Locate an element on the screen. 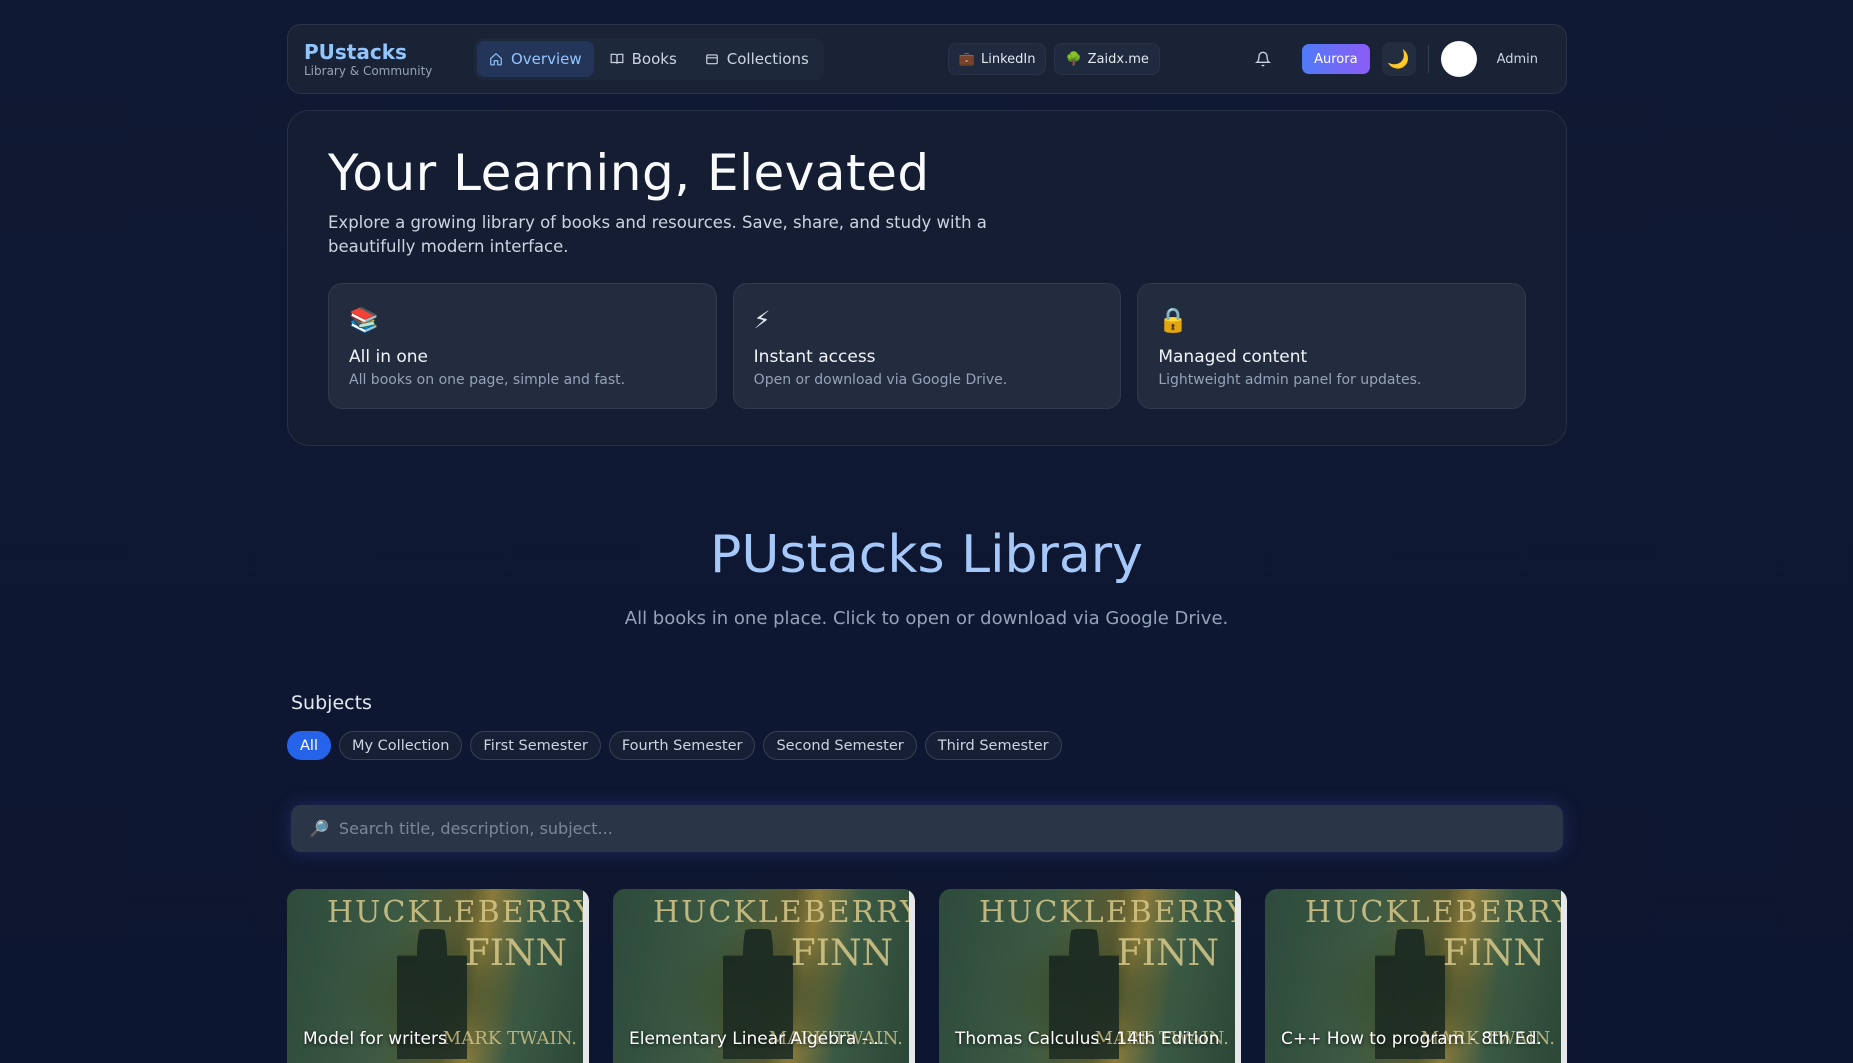  chip-second-semester: Second Semester is located at coordinates (840, 745).